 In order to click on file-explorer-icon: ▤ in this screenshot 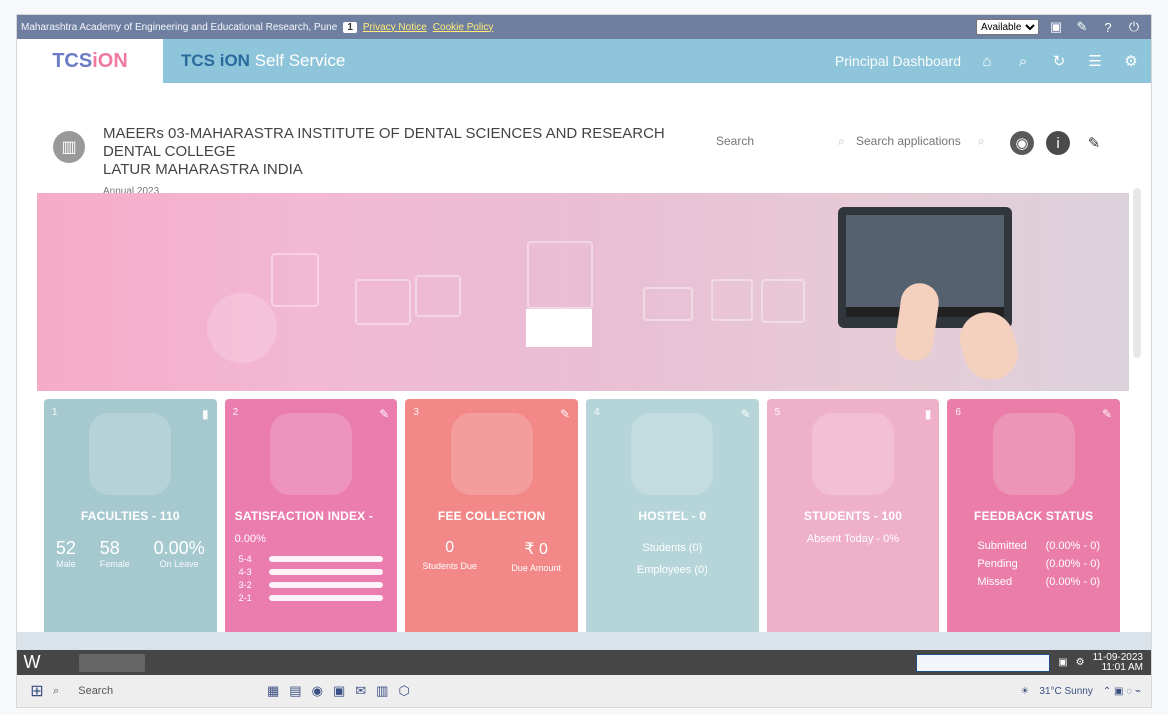, I will do `click(295, 691)`.